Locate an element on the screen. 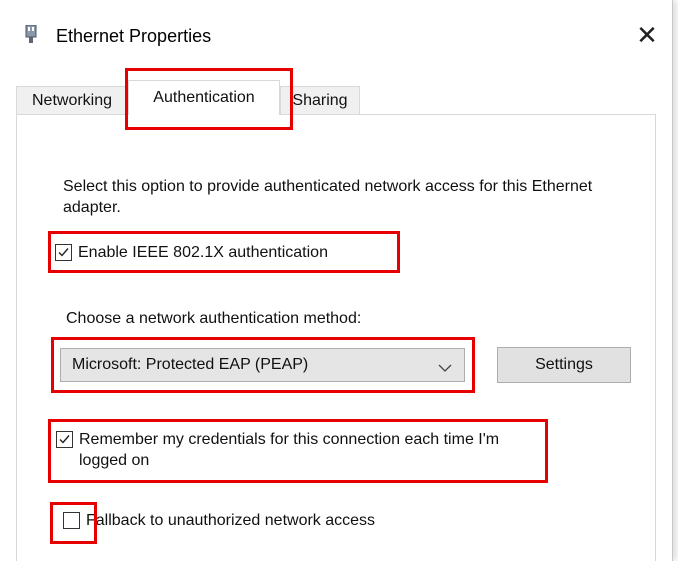 This screenshot has width=678, height=561. close-button: ✕ is located at coordinates (647, 35).